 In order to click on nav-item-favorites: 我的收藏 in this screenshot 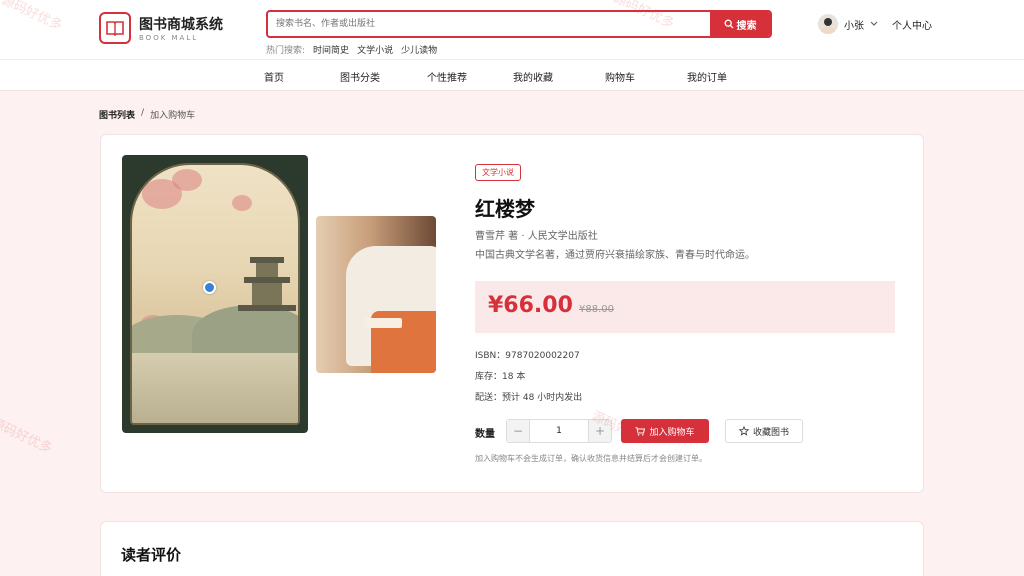, I will do `click(533, 76)`.